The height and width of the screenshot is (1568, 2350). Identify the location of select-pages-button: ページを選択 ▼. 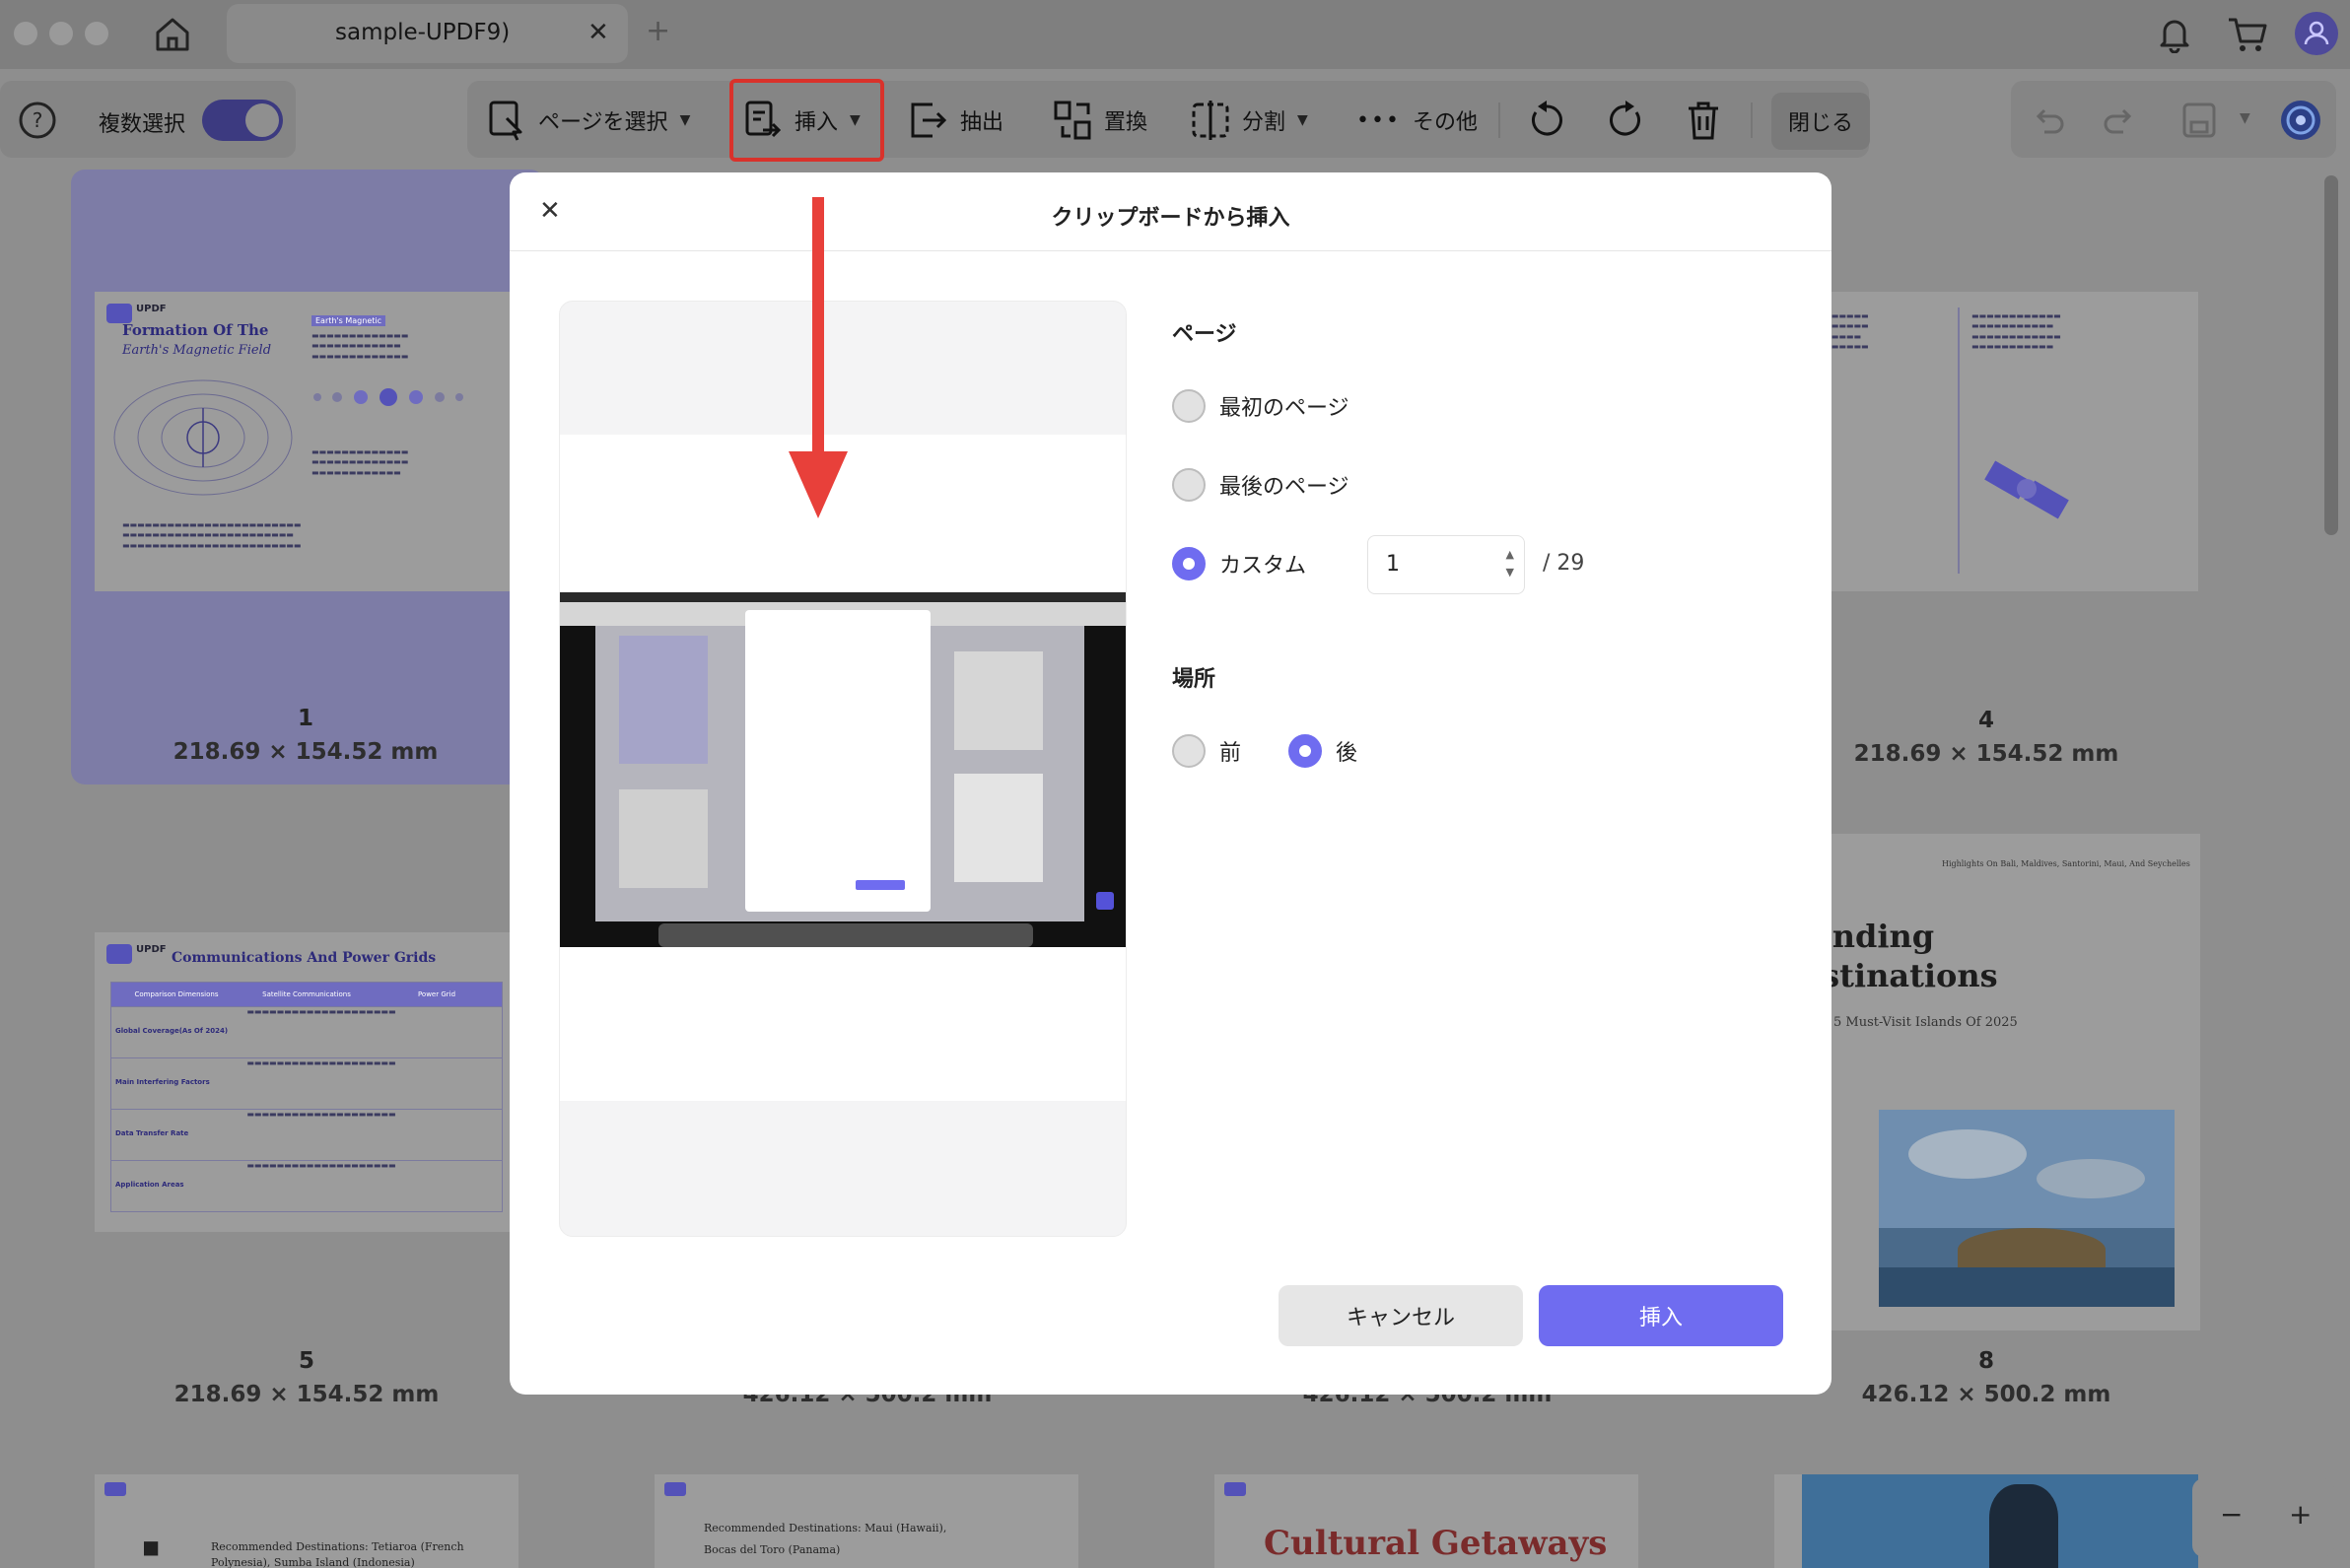
(588, 120).